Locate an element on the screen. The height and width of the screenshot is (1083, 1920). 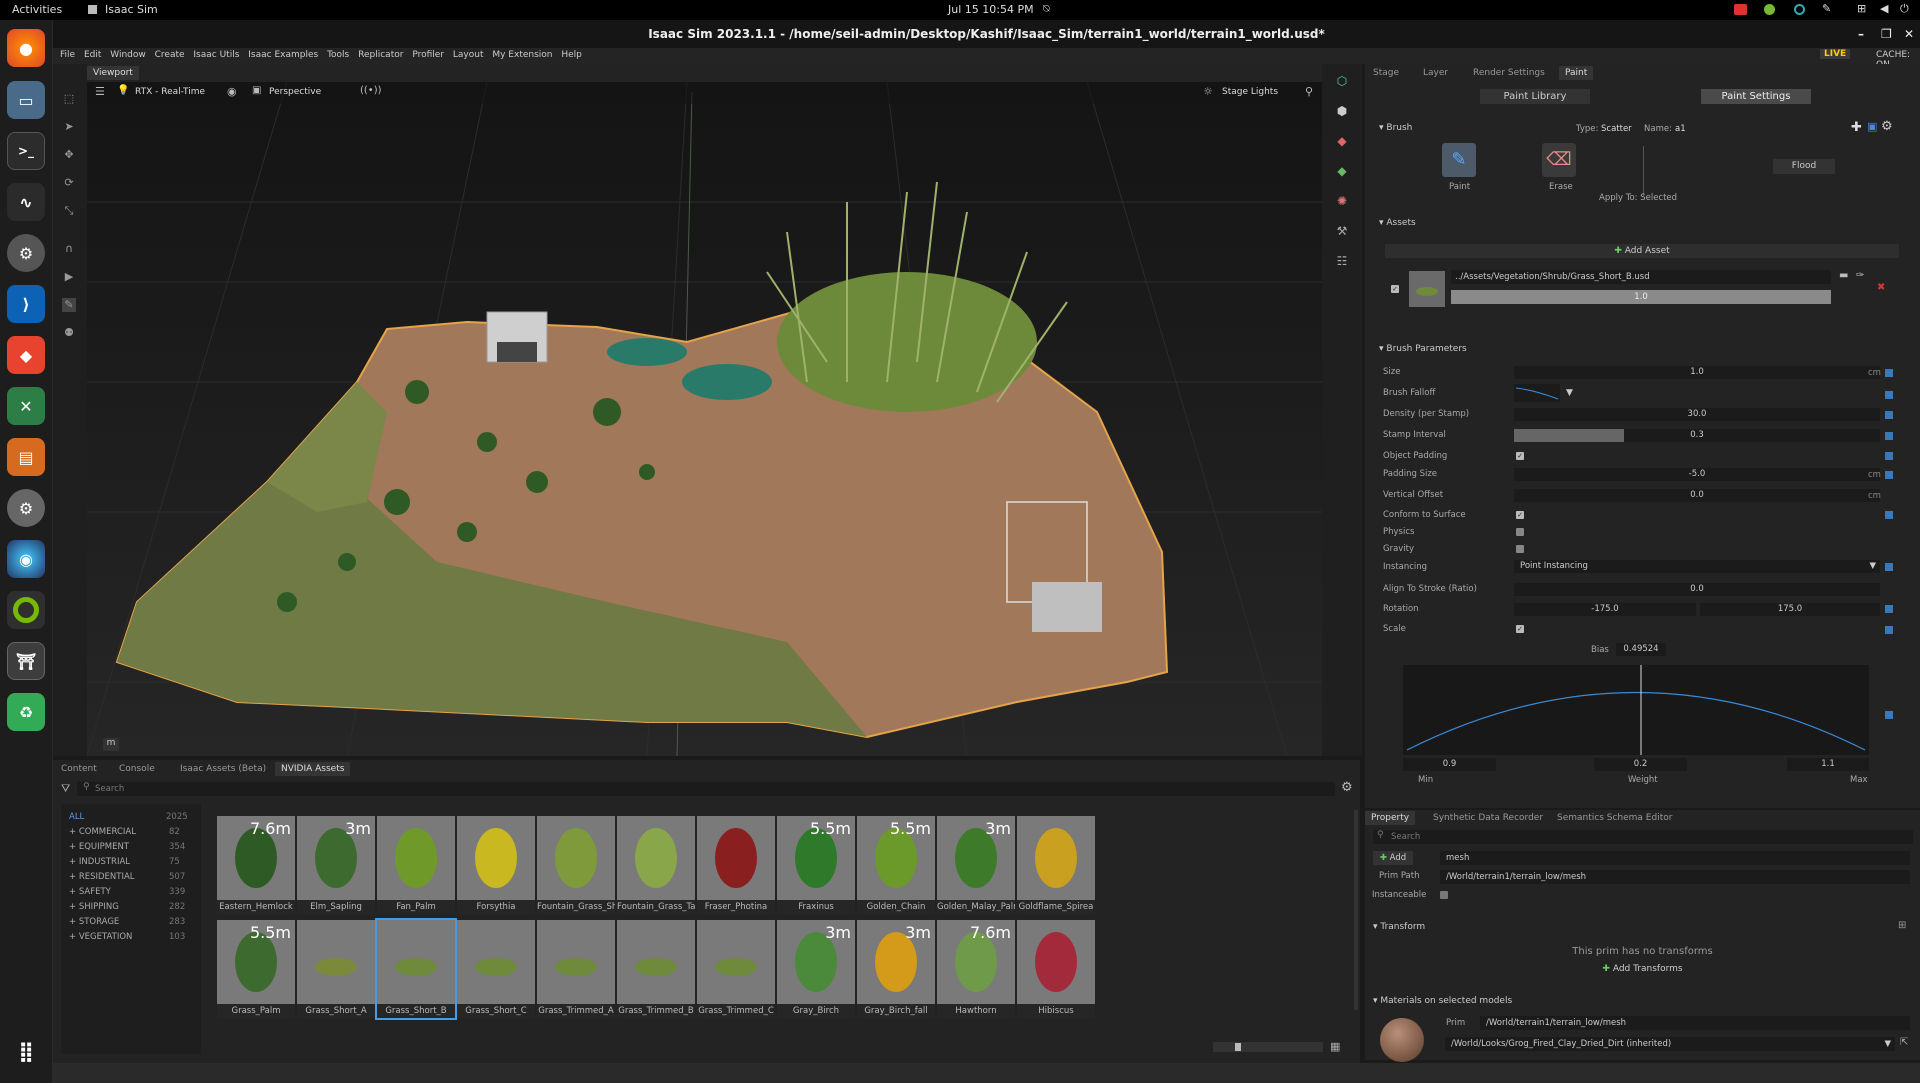
rotation-reset-indicator is located at coordinates (1889, 609).